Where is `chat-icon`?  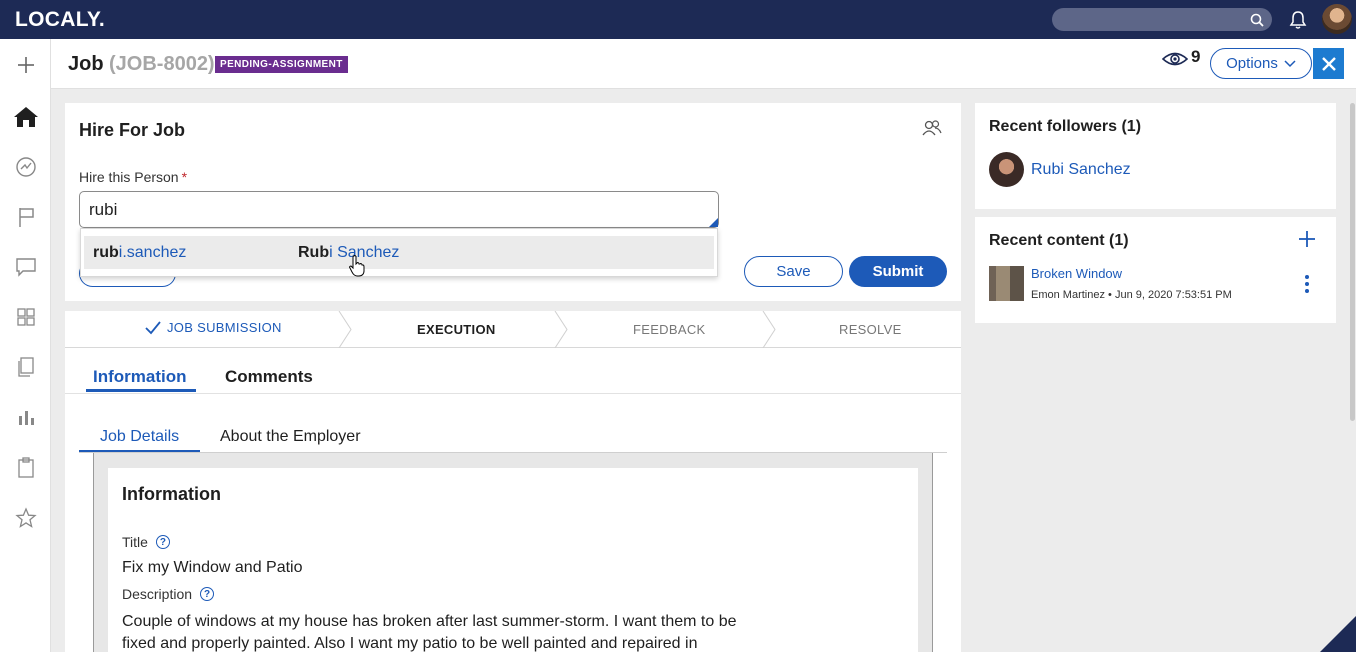
chat-icon is located at coordinates (26, 267).